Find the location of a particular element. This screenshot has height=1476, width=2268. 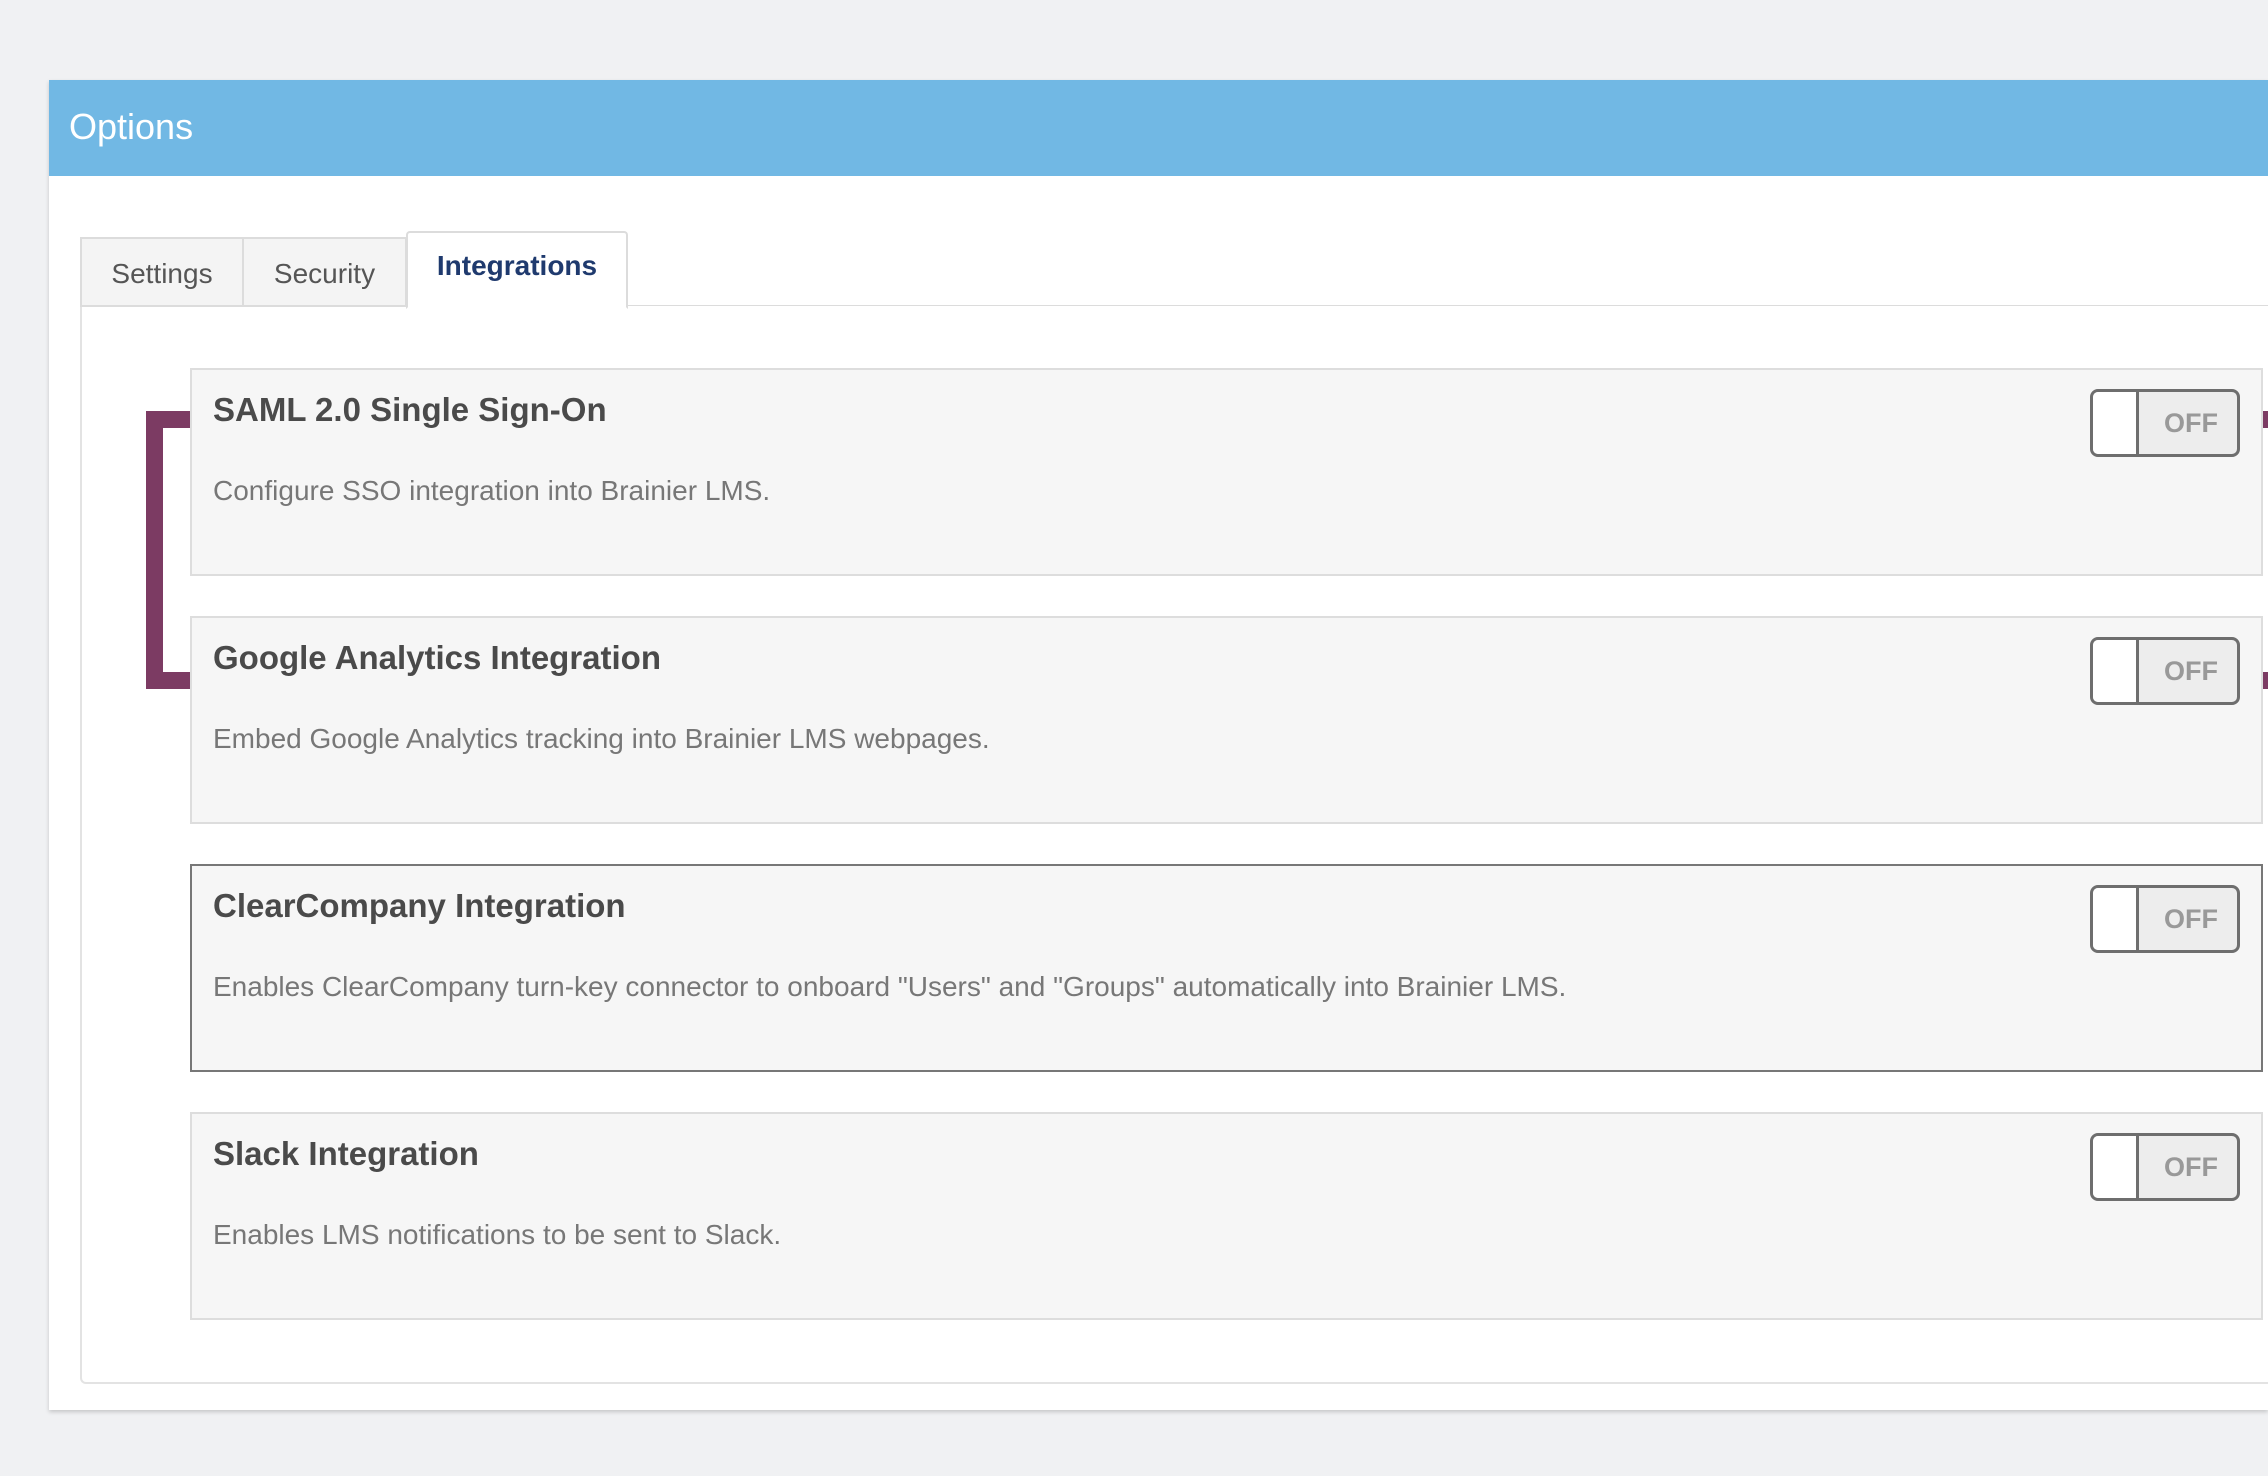

tab-settings: Settings is located at coordinates (162, 272).